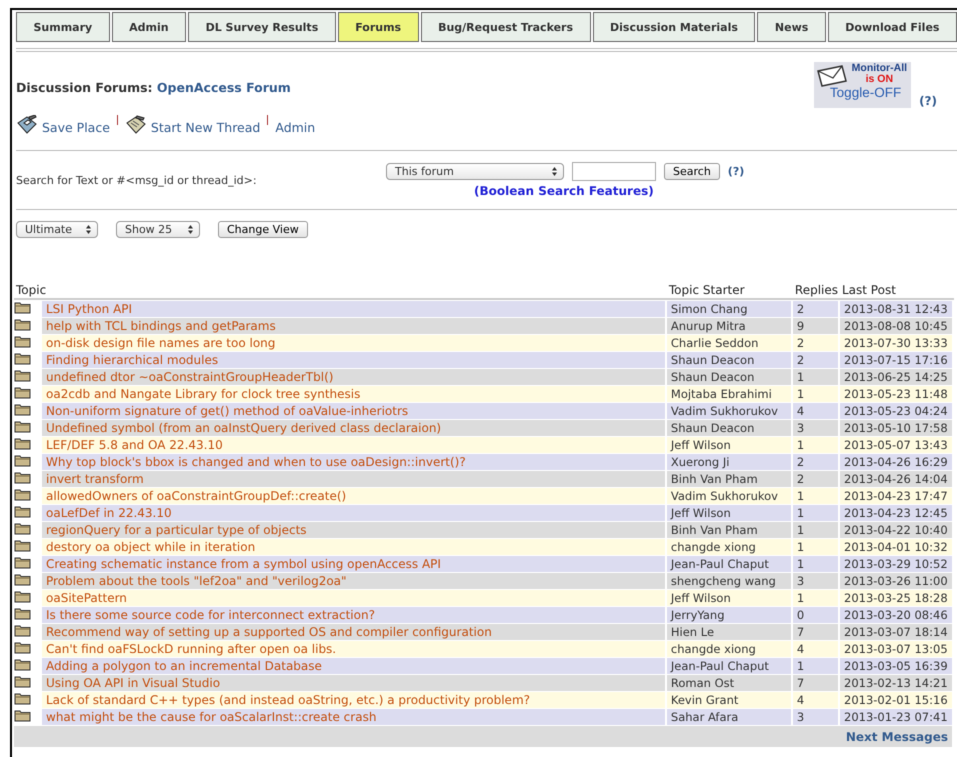  What do you see at coordinates (288, 700) in the screenshot?
I see `topic-link: Lack of standard C++ types (and instead oaString, etc.) a productivity problem?` at bounding box center [288, 700].